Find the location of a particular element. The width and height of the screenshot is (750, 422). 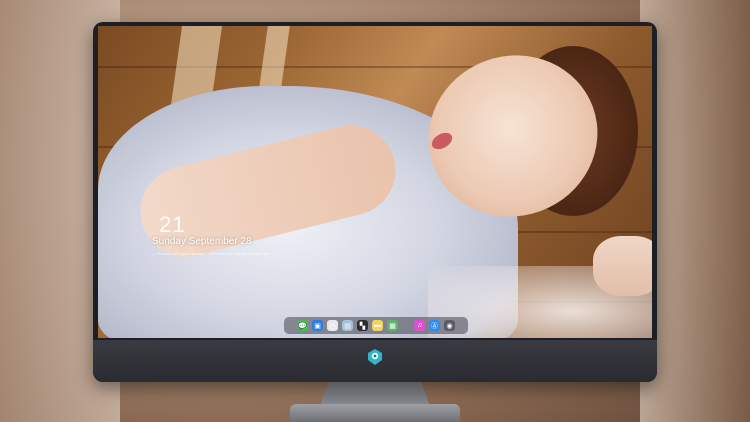

finder-icon: ▣ is located at coordinates (317, 325).